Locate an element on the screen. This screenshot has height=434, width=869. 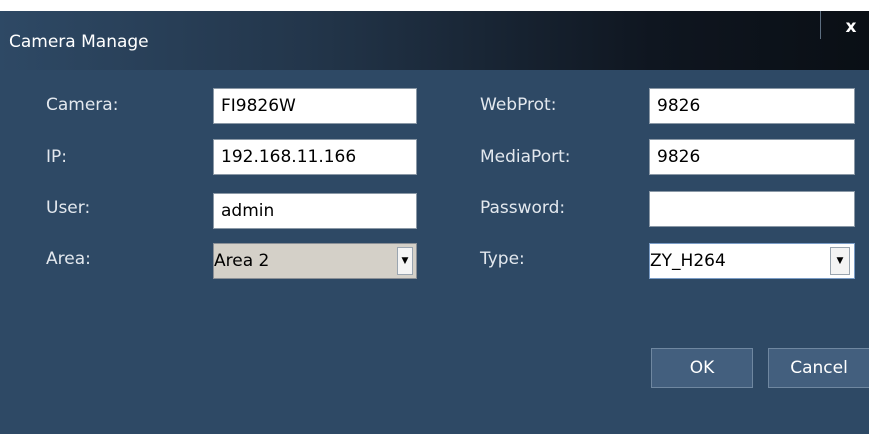
close-button: x is located at coordinates (851, 27).